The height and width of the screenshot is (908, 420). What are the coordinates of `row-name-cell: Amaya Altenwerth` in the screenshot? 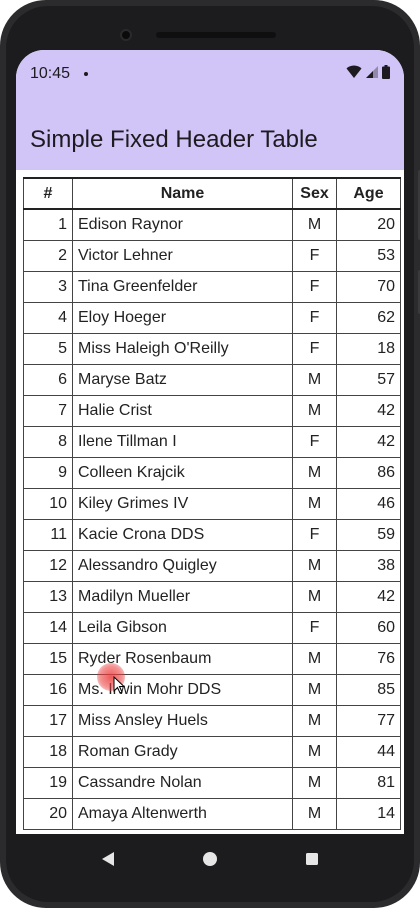 It's located at (182, 813).